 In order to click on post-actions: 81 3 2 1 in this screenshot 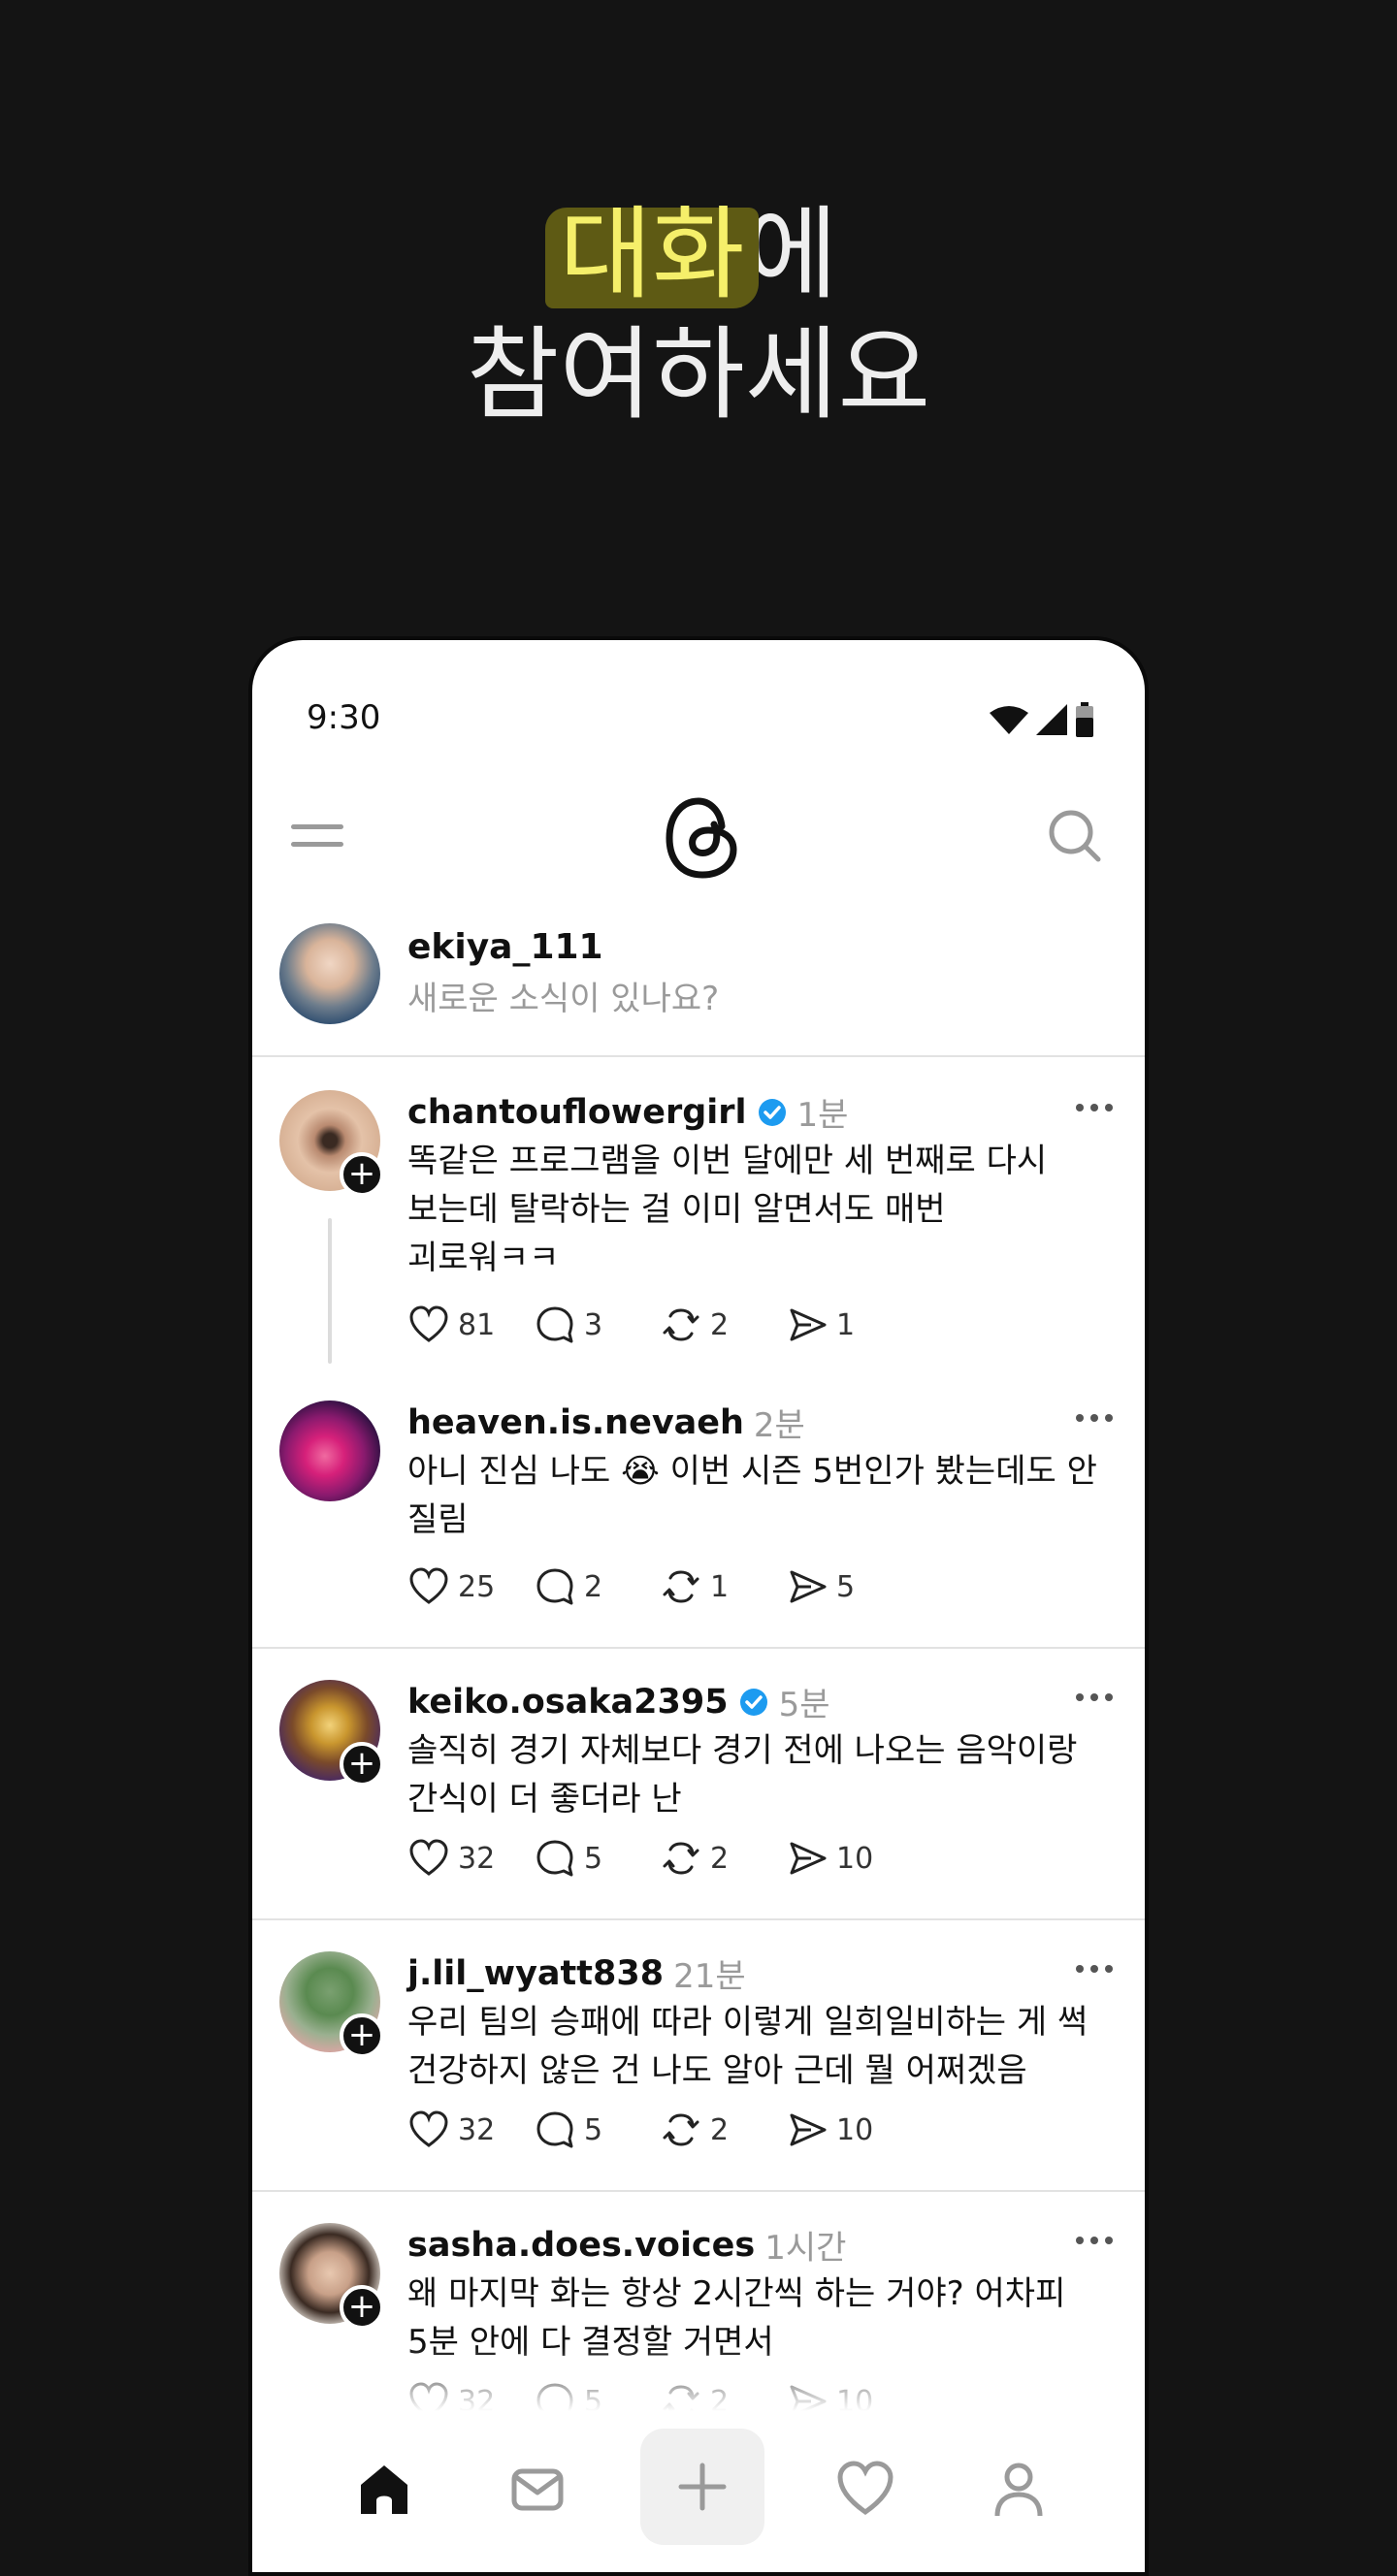, I will do `click(659, 1325)`.